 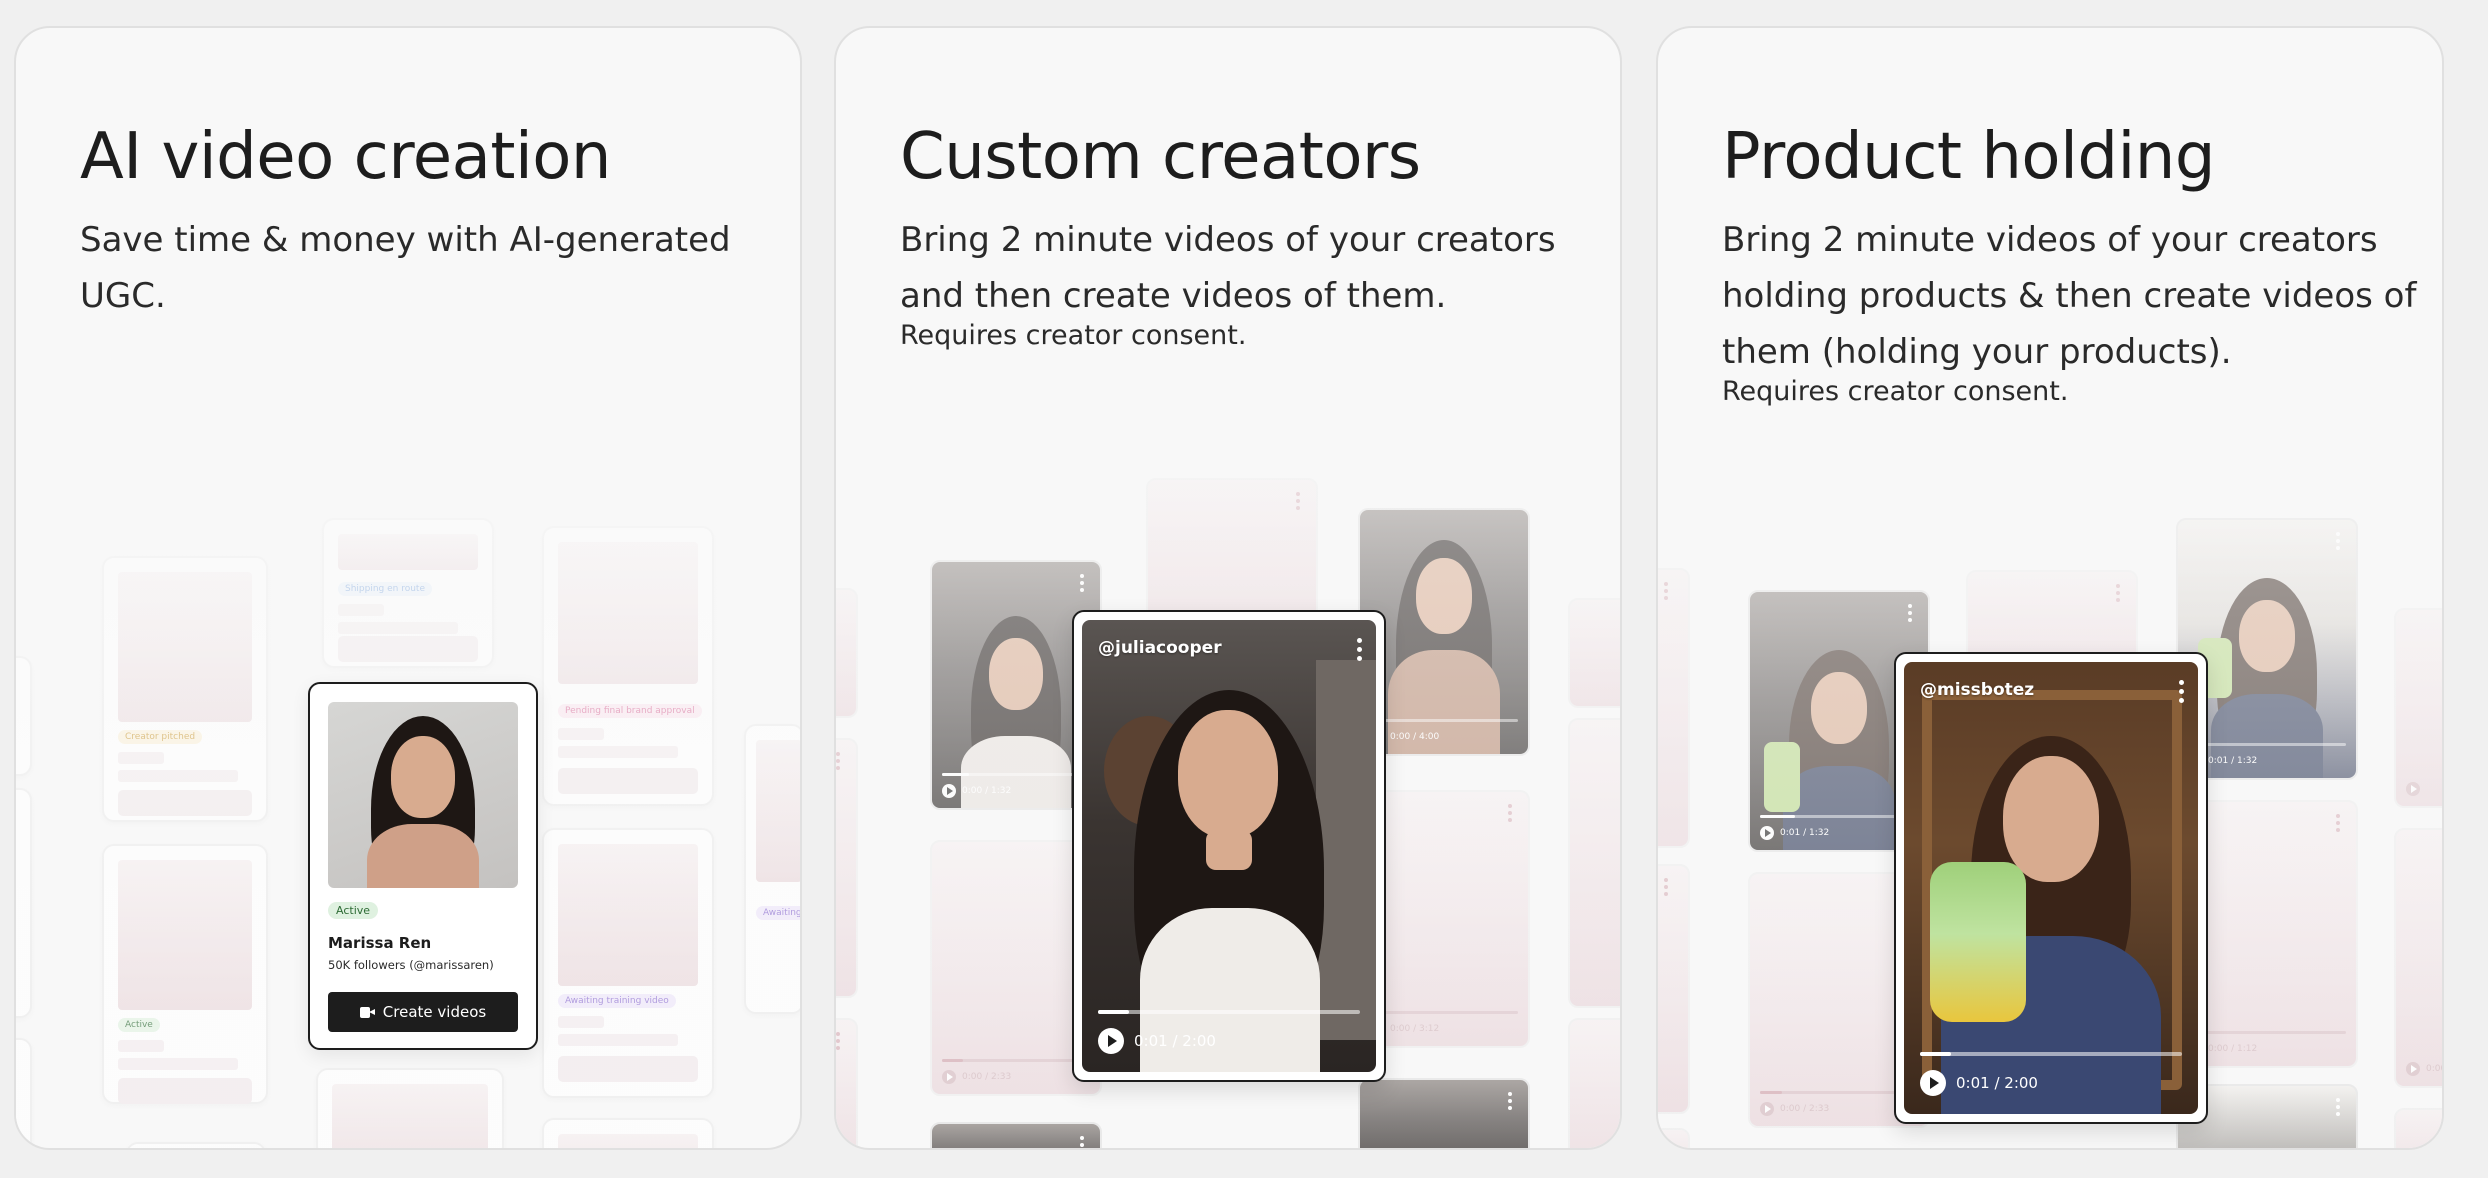 I want to click on background-creator-tile: Awaiting, so click(x=772, y=869).